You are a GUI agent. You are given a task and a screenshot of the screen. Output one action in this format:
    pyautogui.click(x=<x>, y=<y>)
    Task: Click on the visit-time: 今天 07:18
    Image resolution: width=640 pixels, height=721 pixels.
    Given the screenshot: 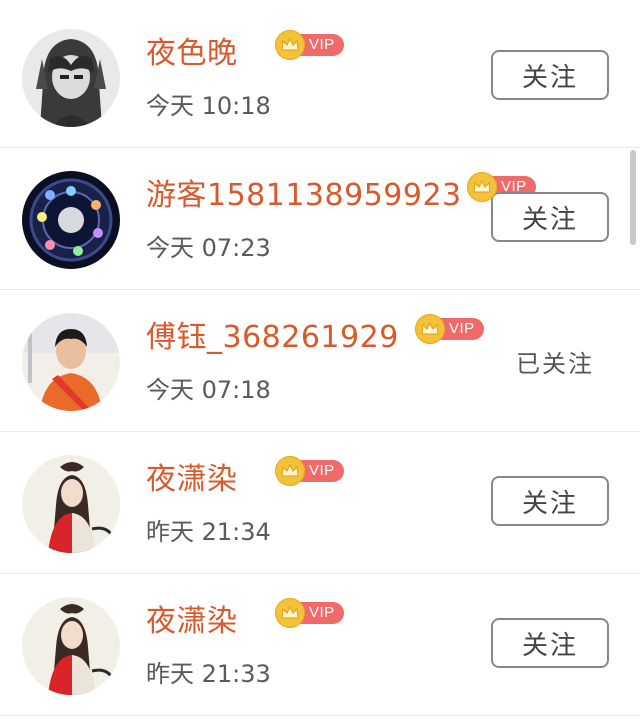 What is the action you would take?
    pyautogui.click(x=208, y=390)
    